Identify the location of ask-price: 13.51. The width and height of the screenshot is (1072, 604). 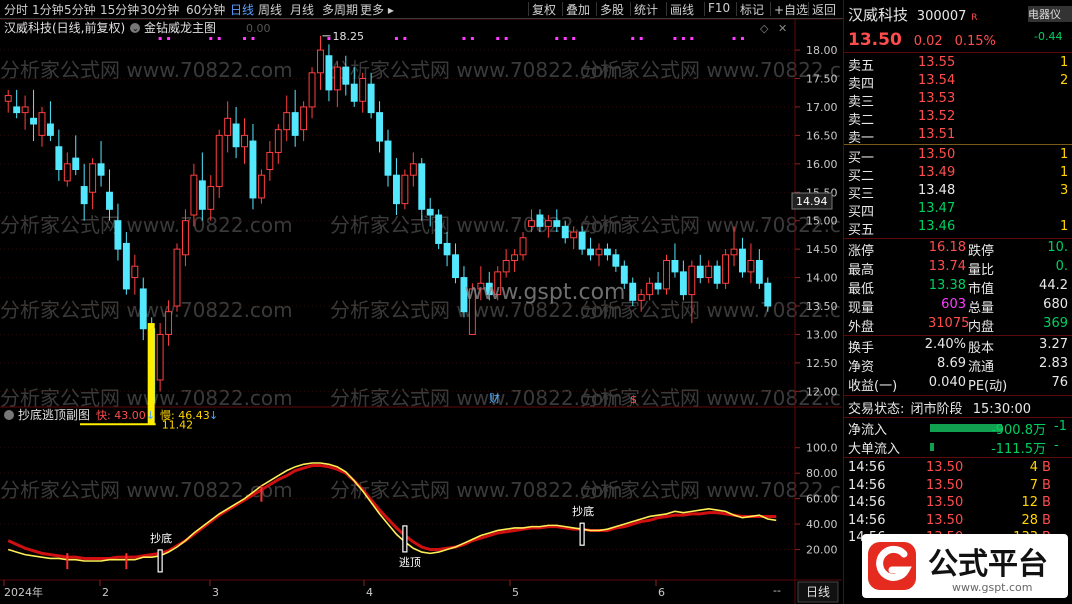
(936, 134).